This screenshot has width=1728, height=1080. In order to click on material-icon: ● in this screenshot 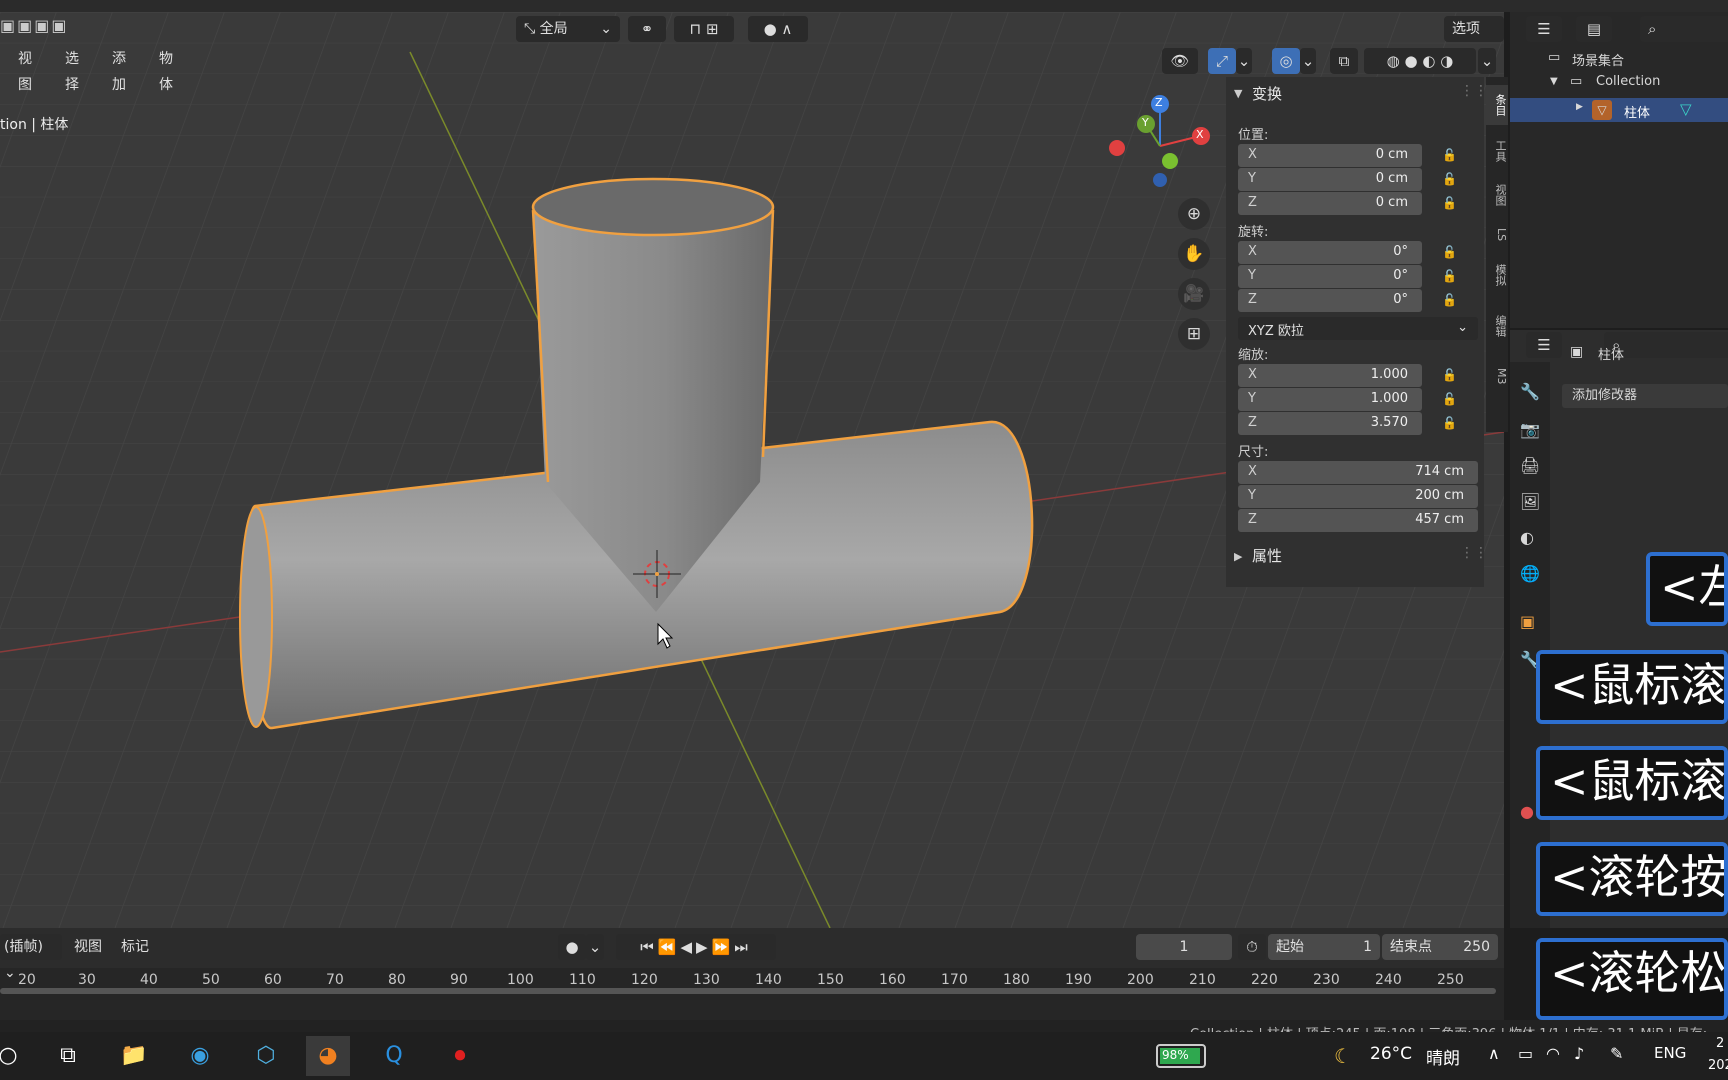, I will do `click(1527, 811)`.